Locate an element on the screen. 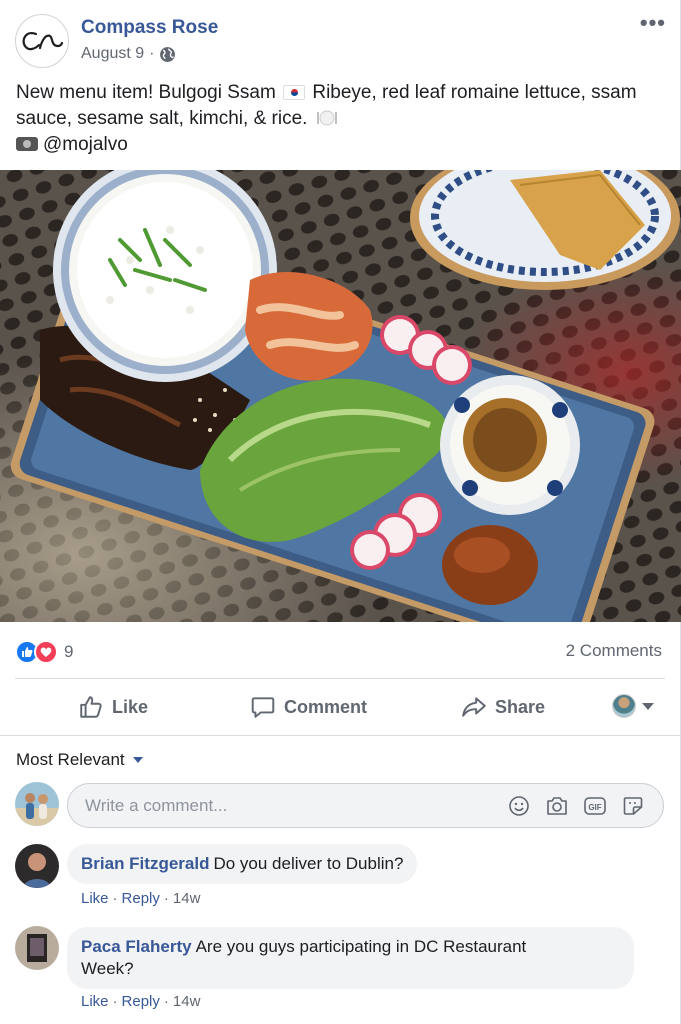 The height and width of the screenshot is (1024, 681). post-meta: August 9 · is located at coordinates (128, 54).